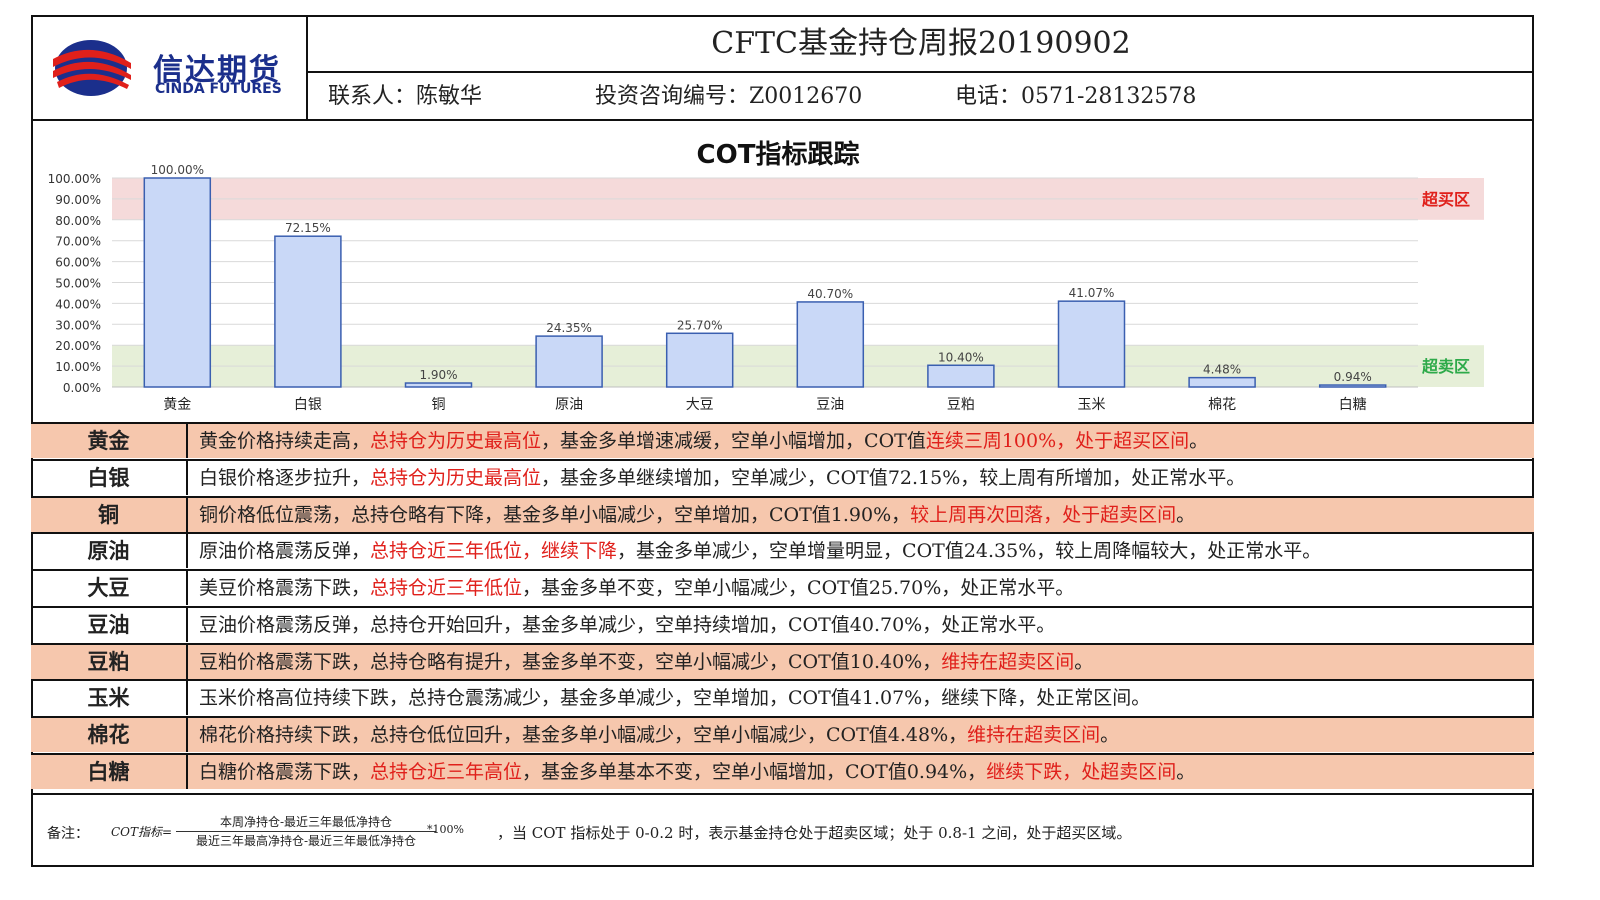 Image resolution: width=1600 pixels, height=900 pixels. Describe the element at coordinates (68, 834) in the screenshot. I see `footnote-label: 备注：` at that location.